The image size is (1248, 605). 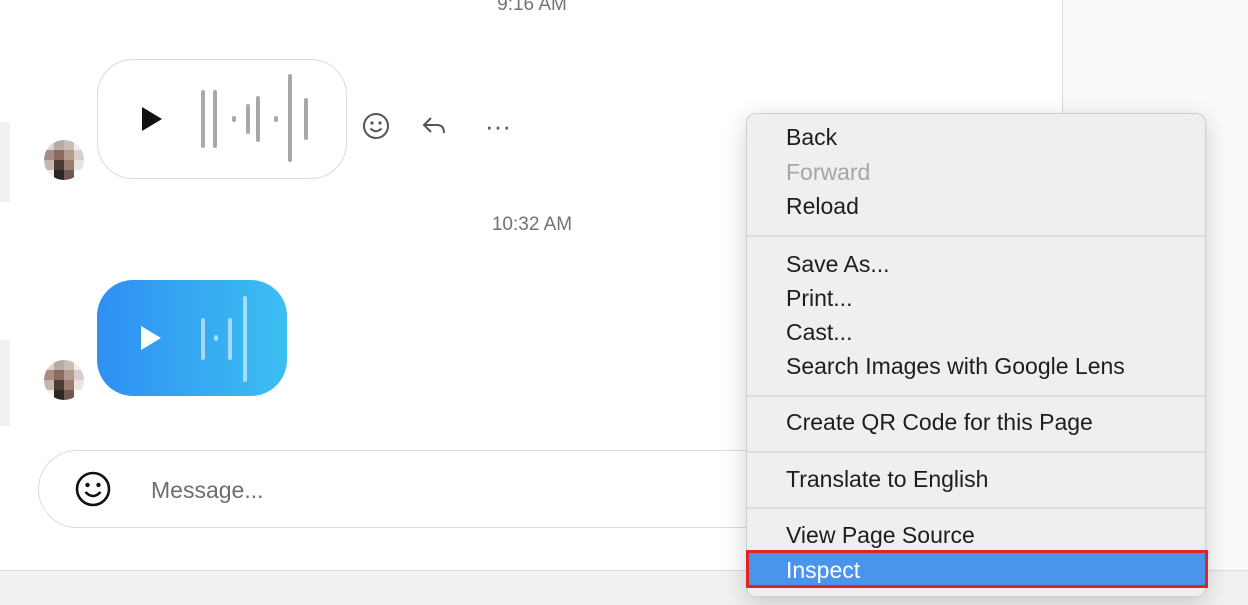 What do you see at coordinates (828, 172) in the screenshot?
I see `menu-item-forward: Forward` at bounding box center [828, 172].